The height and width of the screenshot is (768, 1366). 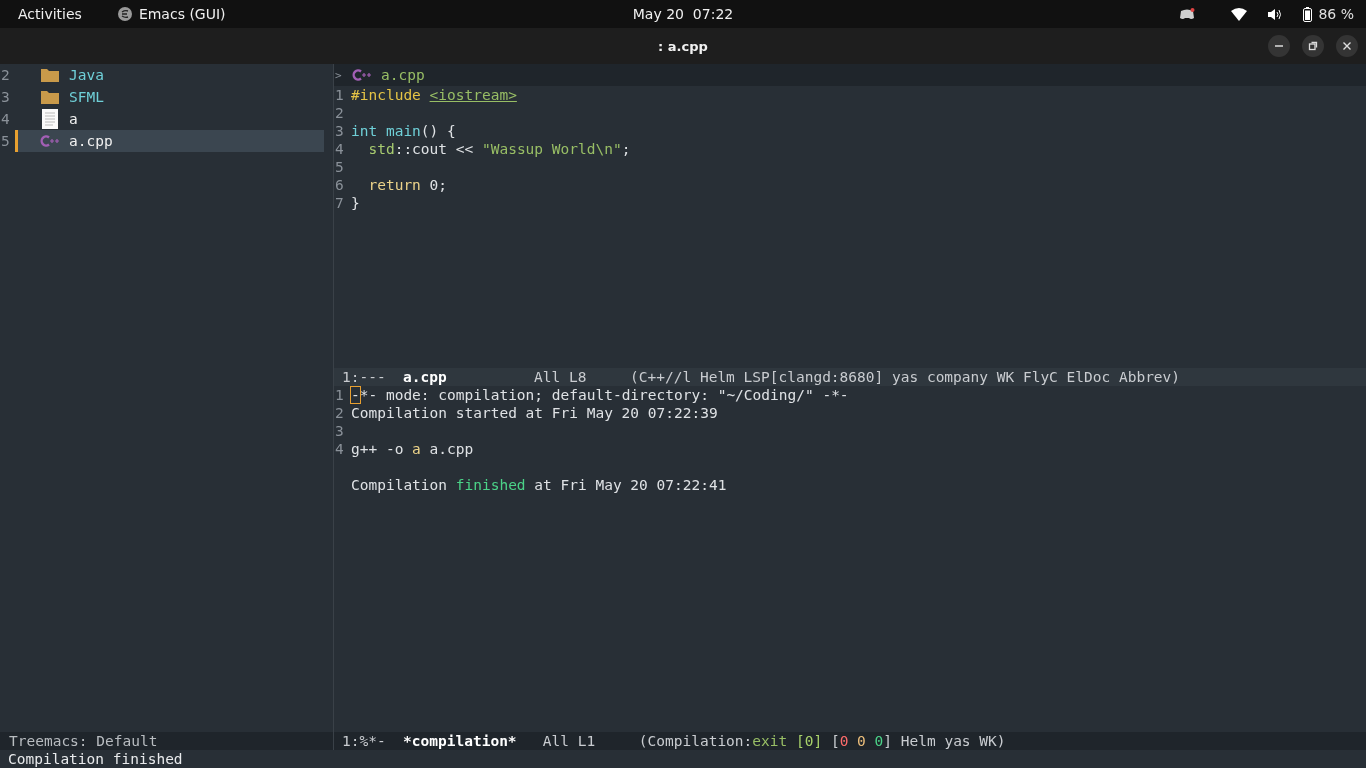 What do you see at coordinates (339, 185) in the screenshot?
I see `line-number: 6` at bounding box center [339, 185].